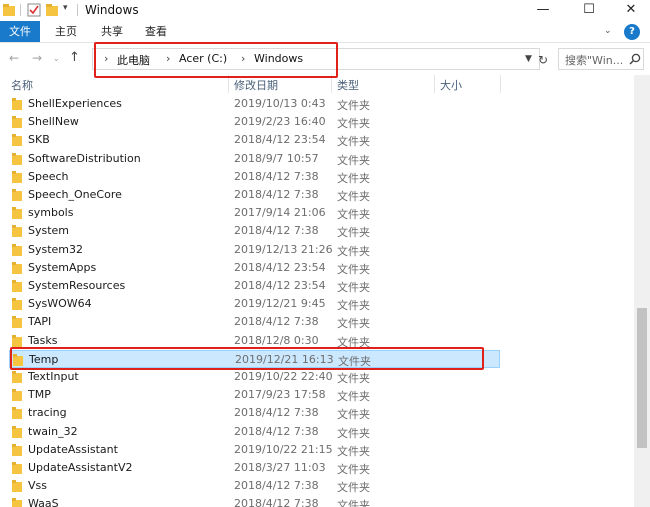 The height and width of the screenshot is (507, 650). Describe the element at coordinates (642, 291) in the screenshot. I see `vertical-scrollbar` at that location.